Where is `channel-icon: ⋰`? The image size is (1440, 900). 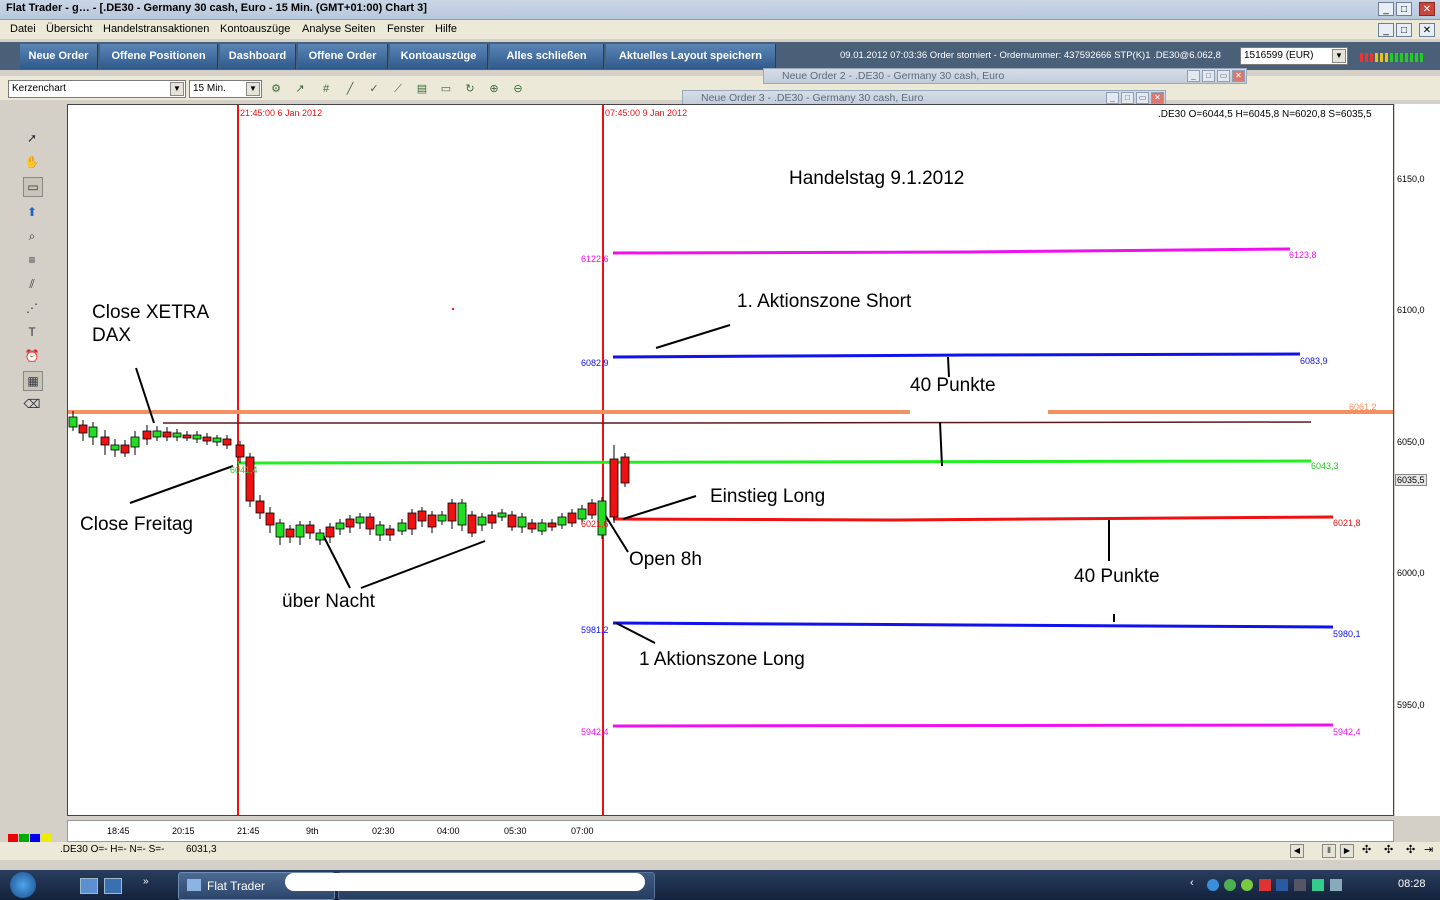 channel-icon: ⋰ is located at coordinates (32, 308).